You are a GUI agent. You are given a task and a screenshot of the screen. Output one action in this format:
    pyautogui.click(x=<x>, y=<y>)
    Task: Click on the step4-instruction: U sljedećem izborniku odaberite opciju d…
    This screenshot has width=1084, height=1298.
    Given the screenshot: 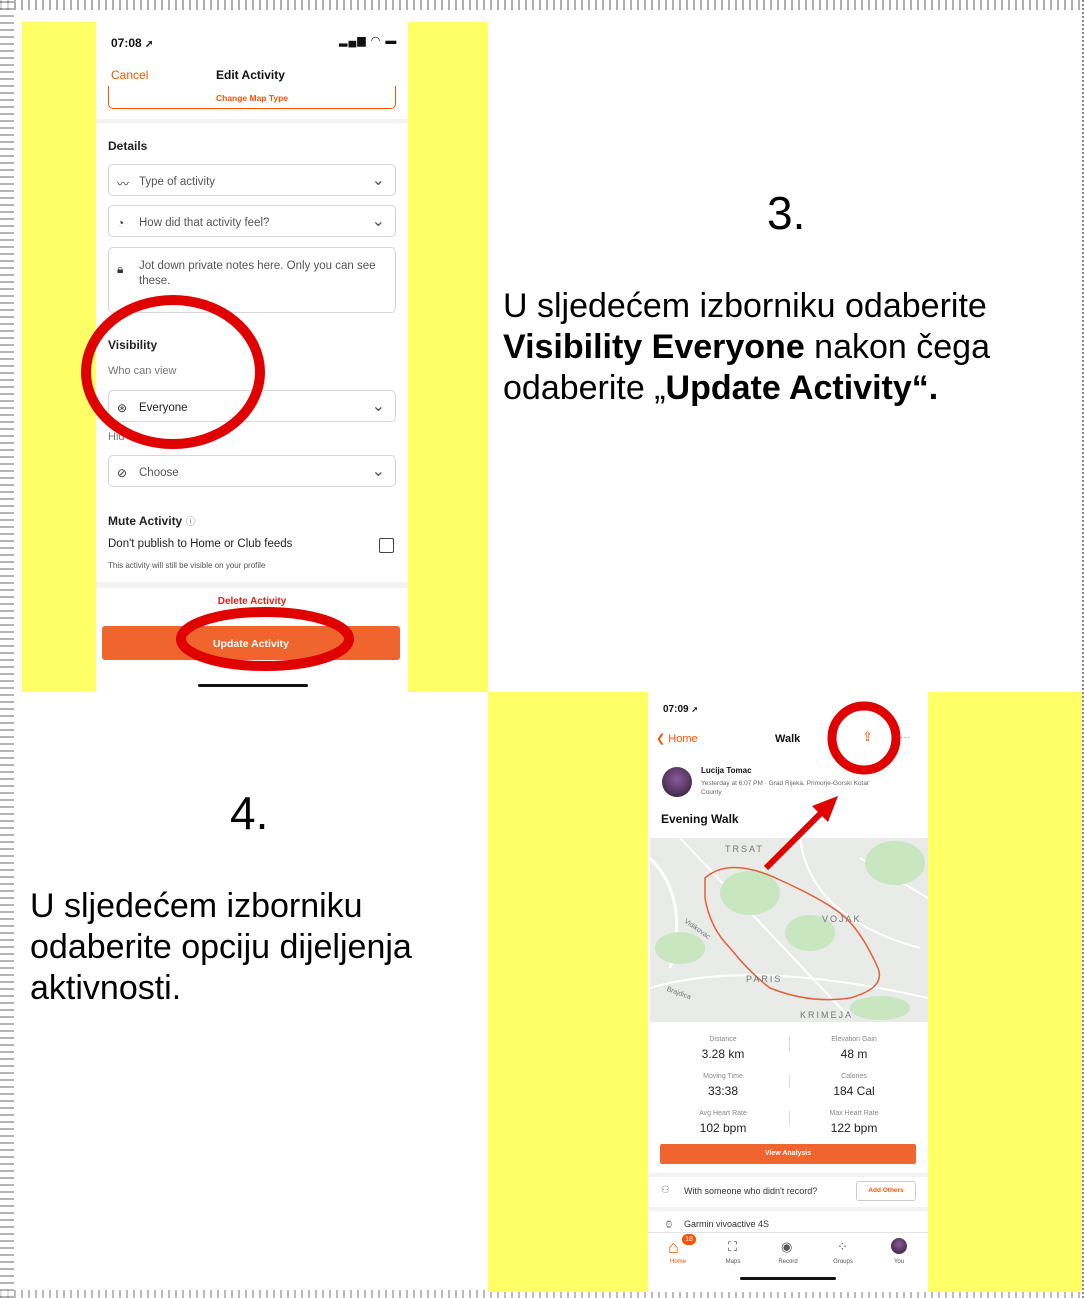 What is the action you would take?
    pyautogui.click(x=221, y=947)
    